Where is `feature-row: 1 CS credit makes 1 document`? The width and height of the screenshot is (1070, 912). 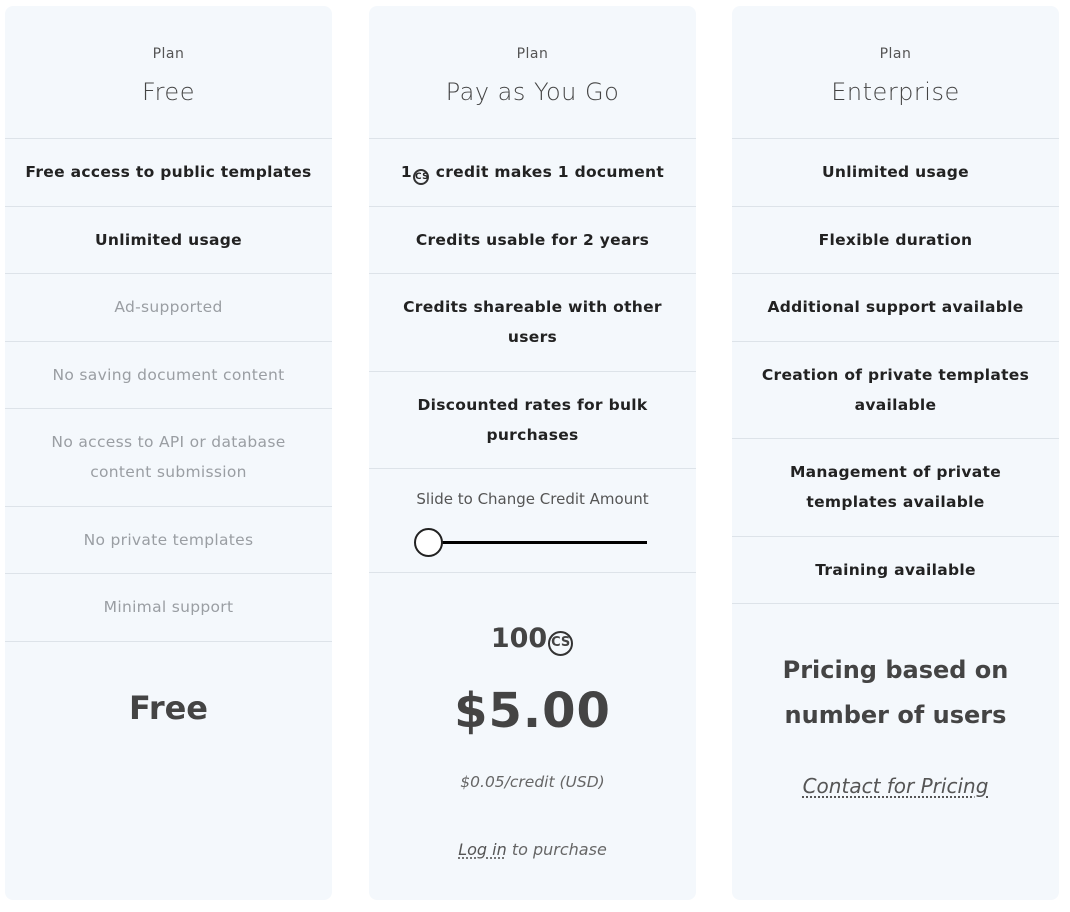
feature-row: 1 CS credit makes 1 document is located at coordinates (532, 173).